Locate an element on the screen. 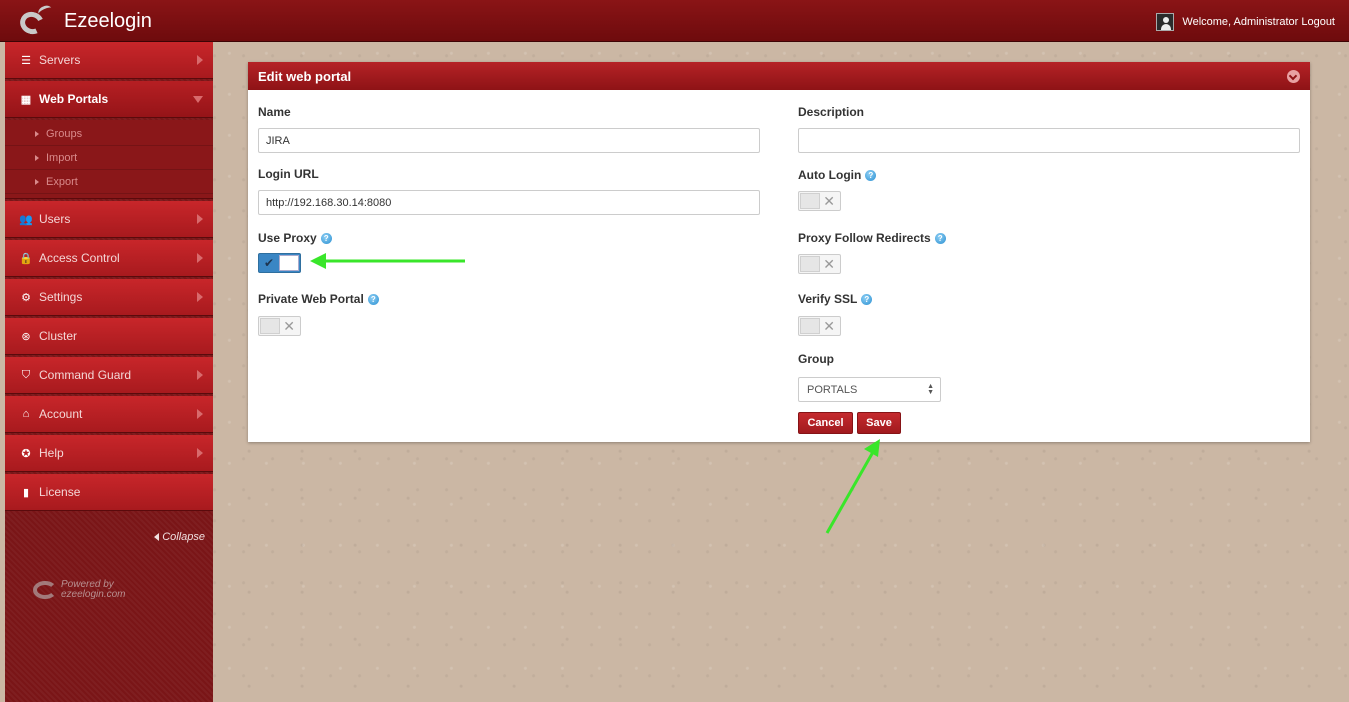  arrow-to-save is located at coordinates (852, 486).